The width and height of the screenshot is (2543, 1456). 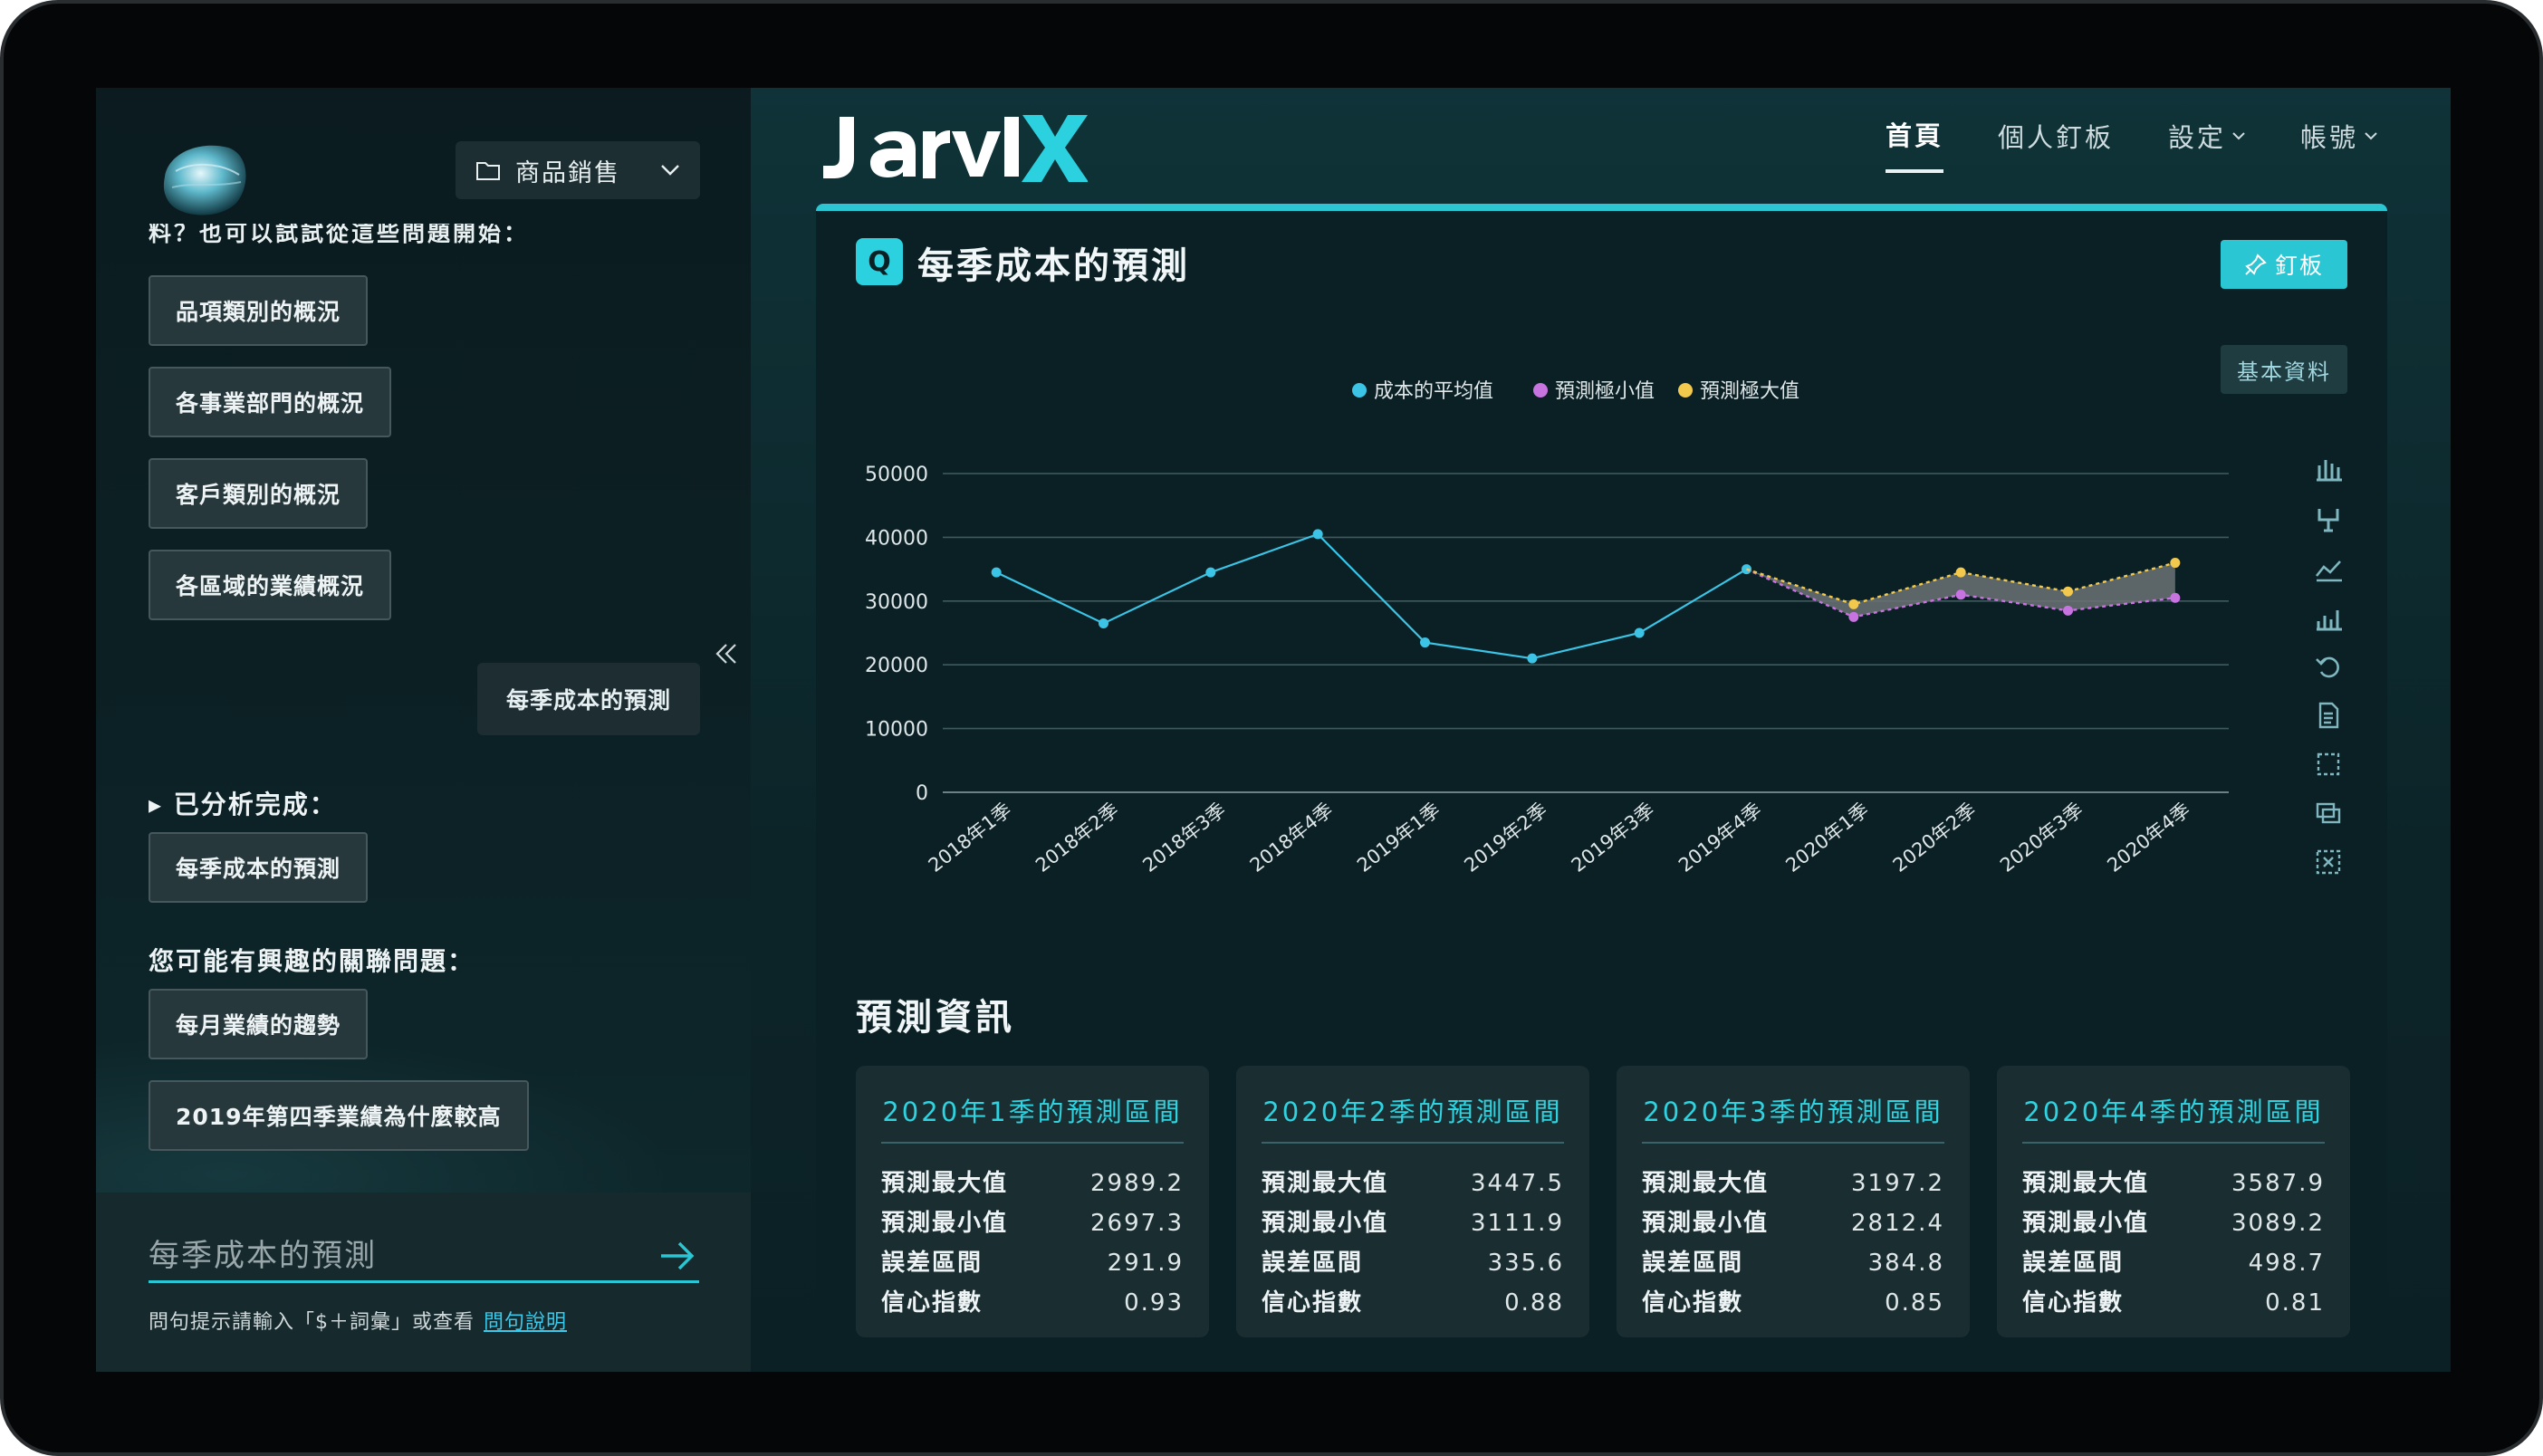 What do you see at coordinates (2055, 137) in the screenshot?
I see `nav-pins-label: 個人釘板` at bounding box center [2055, 137].